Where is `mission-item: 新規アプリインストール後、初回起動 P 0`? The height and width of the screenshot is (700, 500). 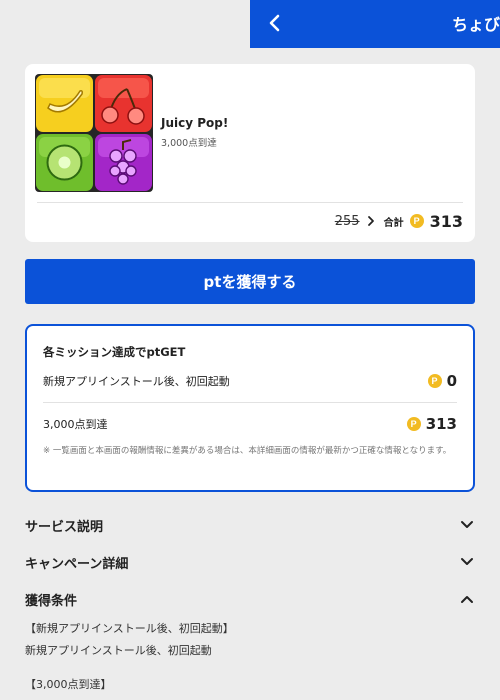 mission-item: 新規アプリインストール後、初回起動 P 0 is located at coordinates (250, 381).